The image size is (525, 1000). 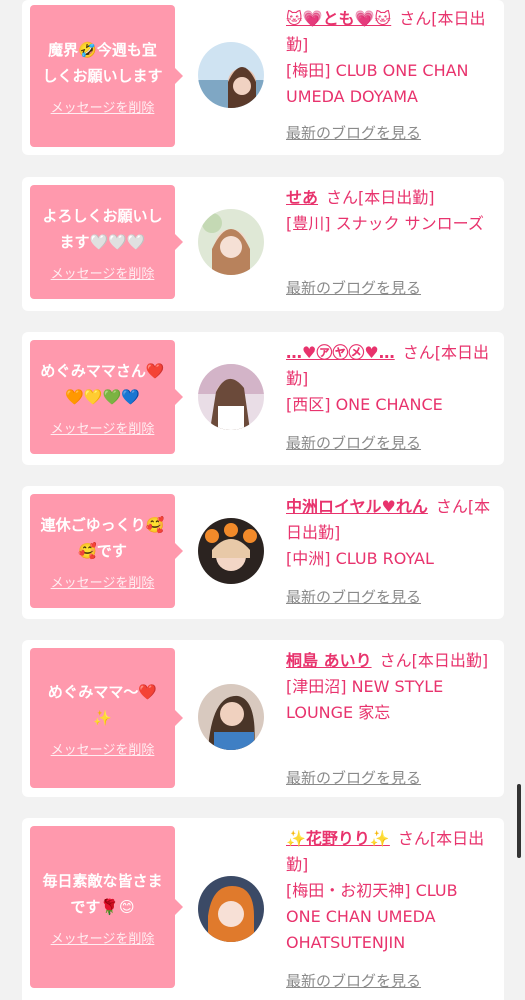 What do you see at coordinates (391, 32) in the screenshot?
I see `name-line: 🐱💗とも💗🐱 さん[本日出勤]` at bounding box center [391, 32].